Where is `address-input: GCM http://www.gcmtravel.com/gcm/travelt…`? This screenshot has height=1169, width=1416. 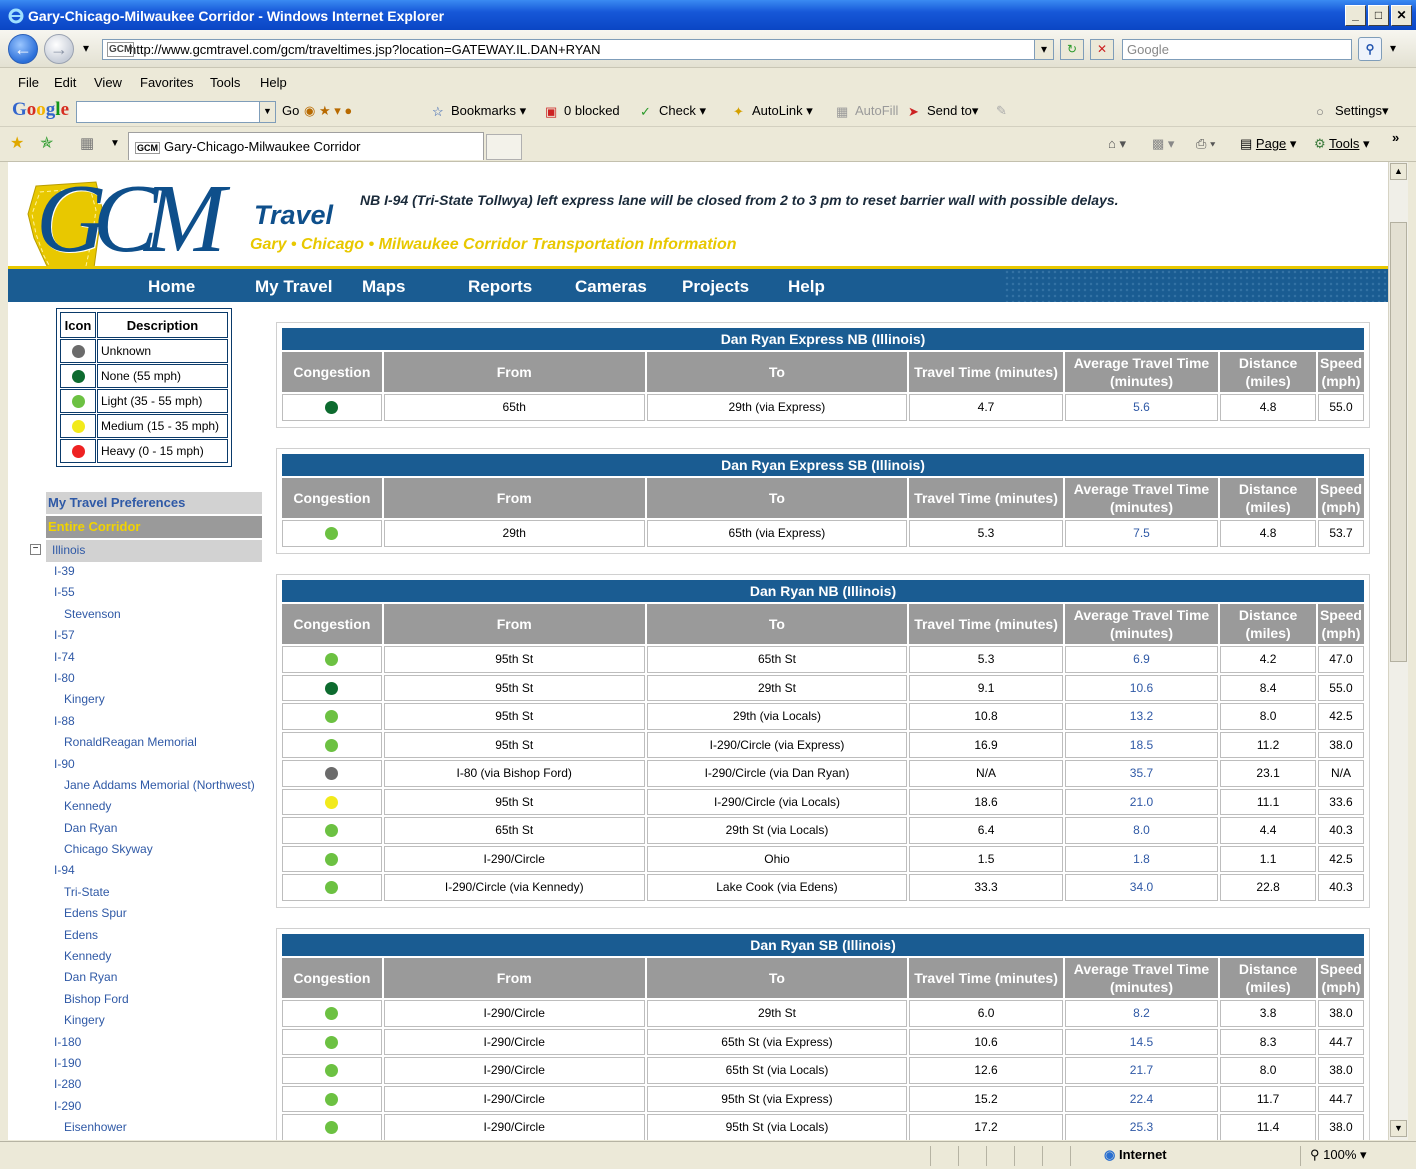
address-input: GCM http://www.gcmtravel.com/gcm/travelt… is located at coordinates (578, 49).